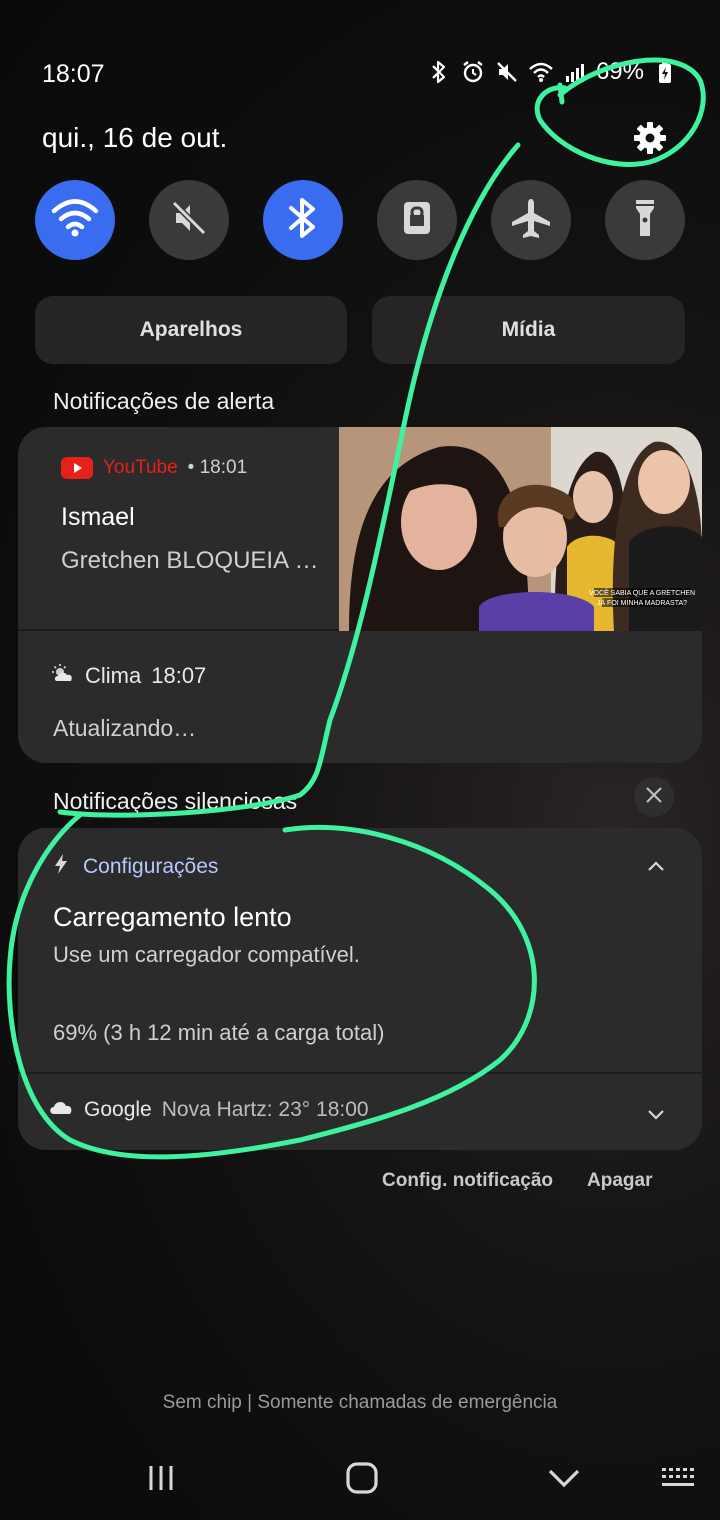 This screenshot has height=1520, width=720. What do you see at coordinates (77, 468) in the screenshot?
I see `youtube-icon` at bounding box center [77, 468].